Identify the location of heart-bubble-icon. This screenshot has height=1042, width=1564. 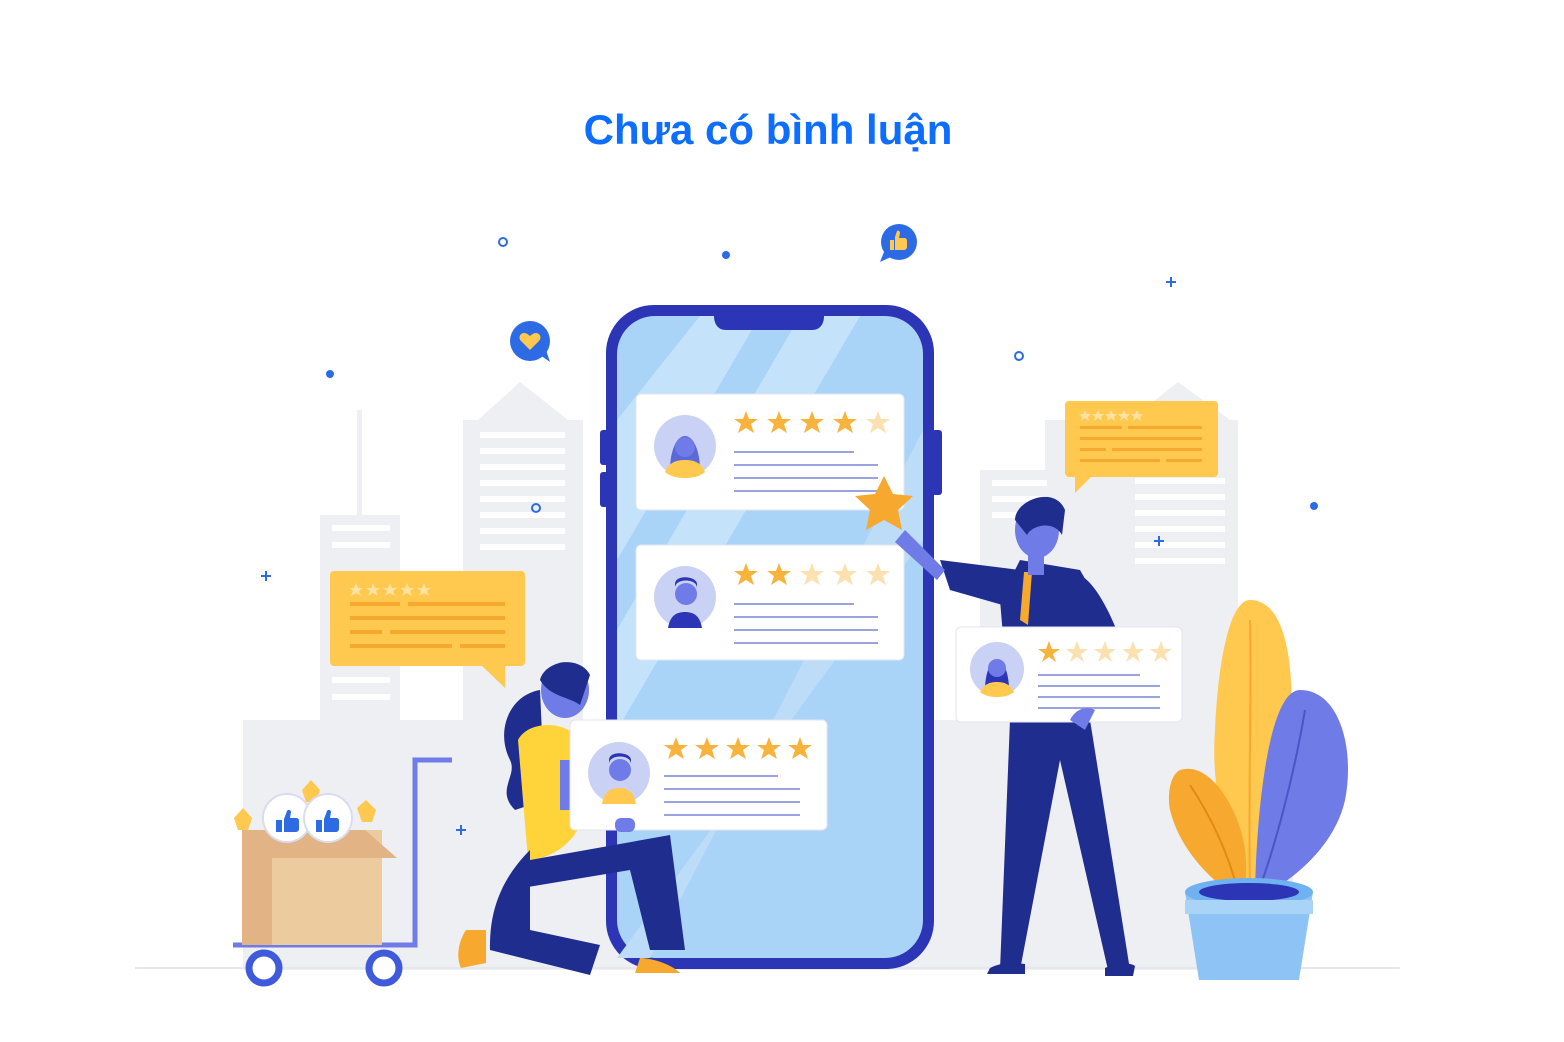
(530, 341).